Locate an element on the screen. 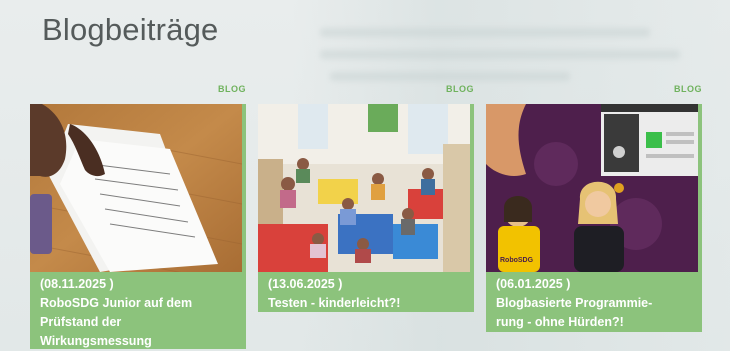 The height and width of the screenshot is (351, 730). post-date: (13.06.2025 ) is located at coordinates (305, 284).